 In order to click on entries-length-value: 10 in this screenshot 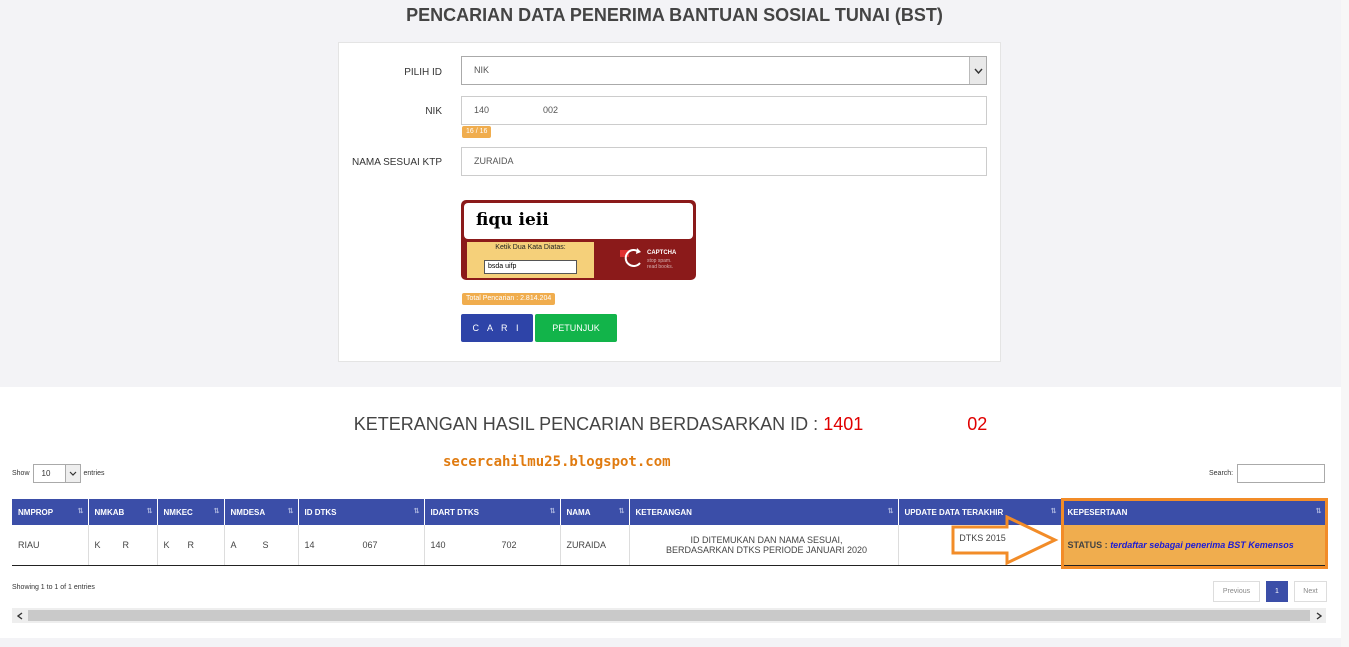, I will do `click(46, 473)`.